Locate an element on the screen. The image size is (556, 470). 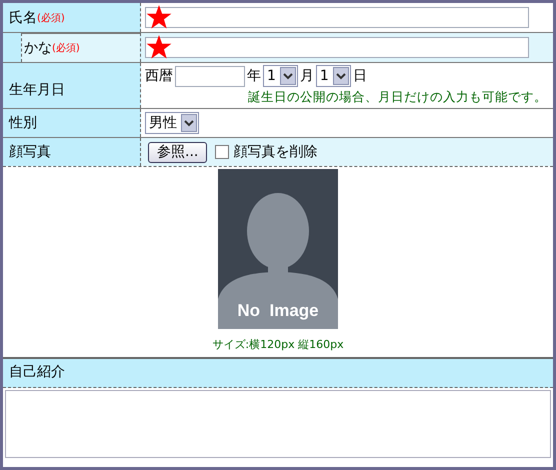
month-dropdown: 1 is located at coordinates (280, 76).